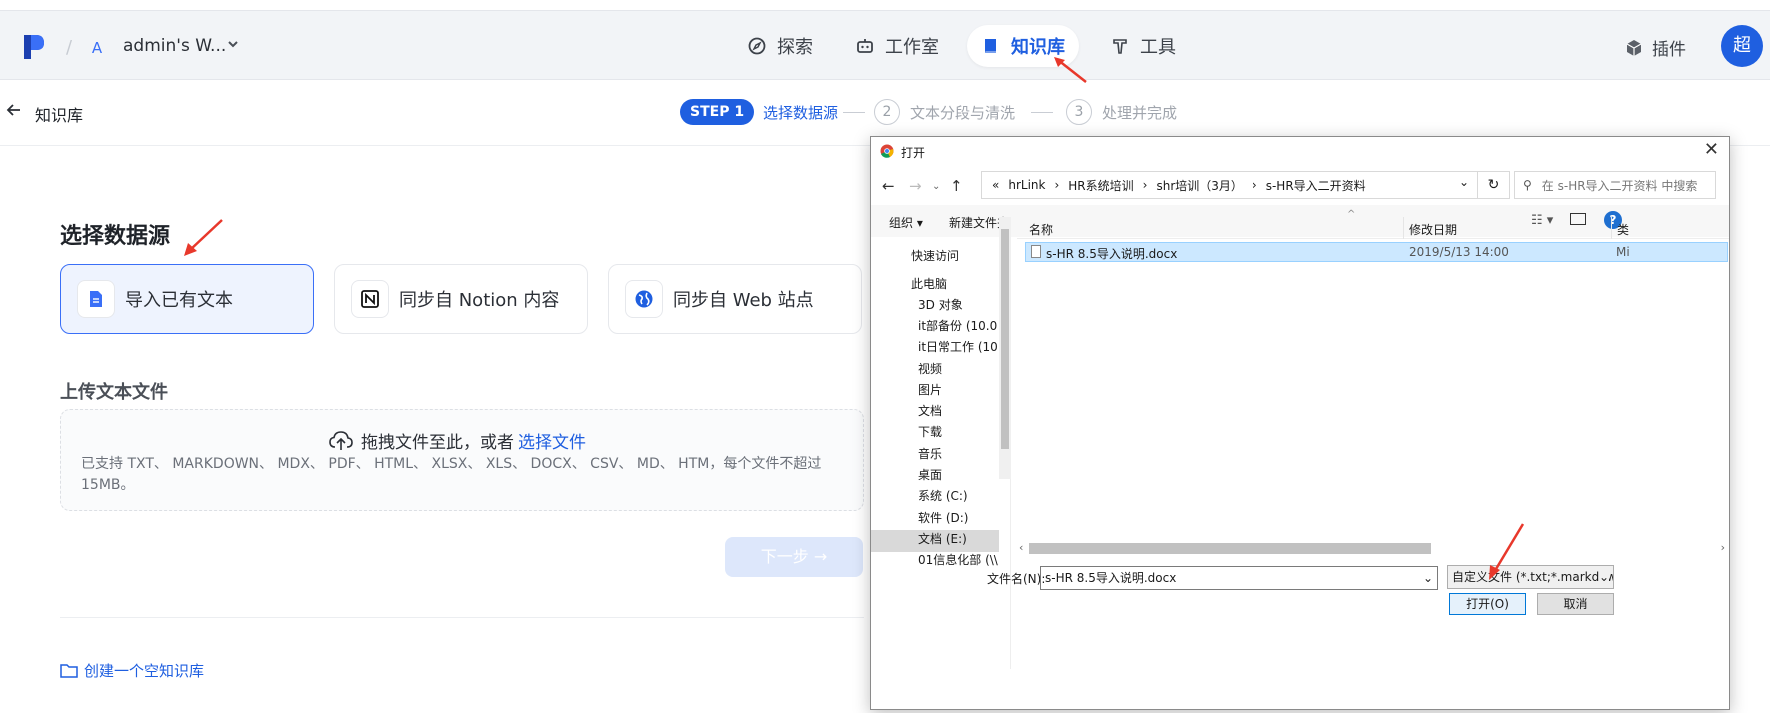 The image size is (1770, 713). What do you see at coordinates (930, 410) in the screenshot?
I see `tree-item: 文档` at bounding box center [930, 410].